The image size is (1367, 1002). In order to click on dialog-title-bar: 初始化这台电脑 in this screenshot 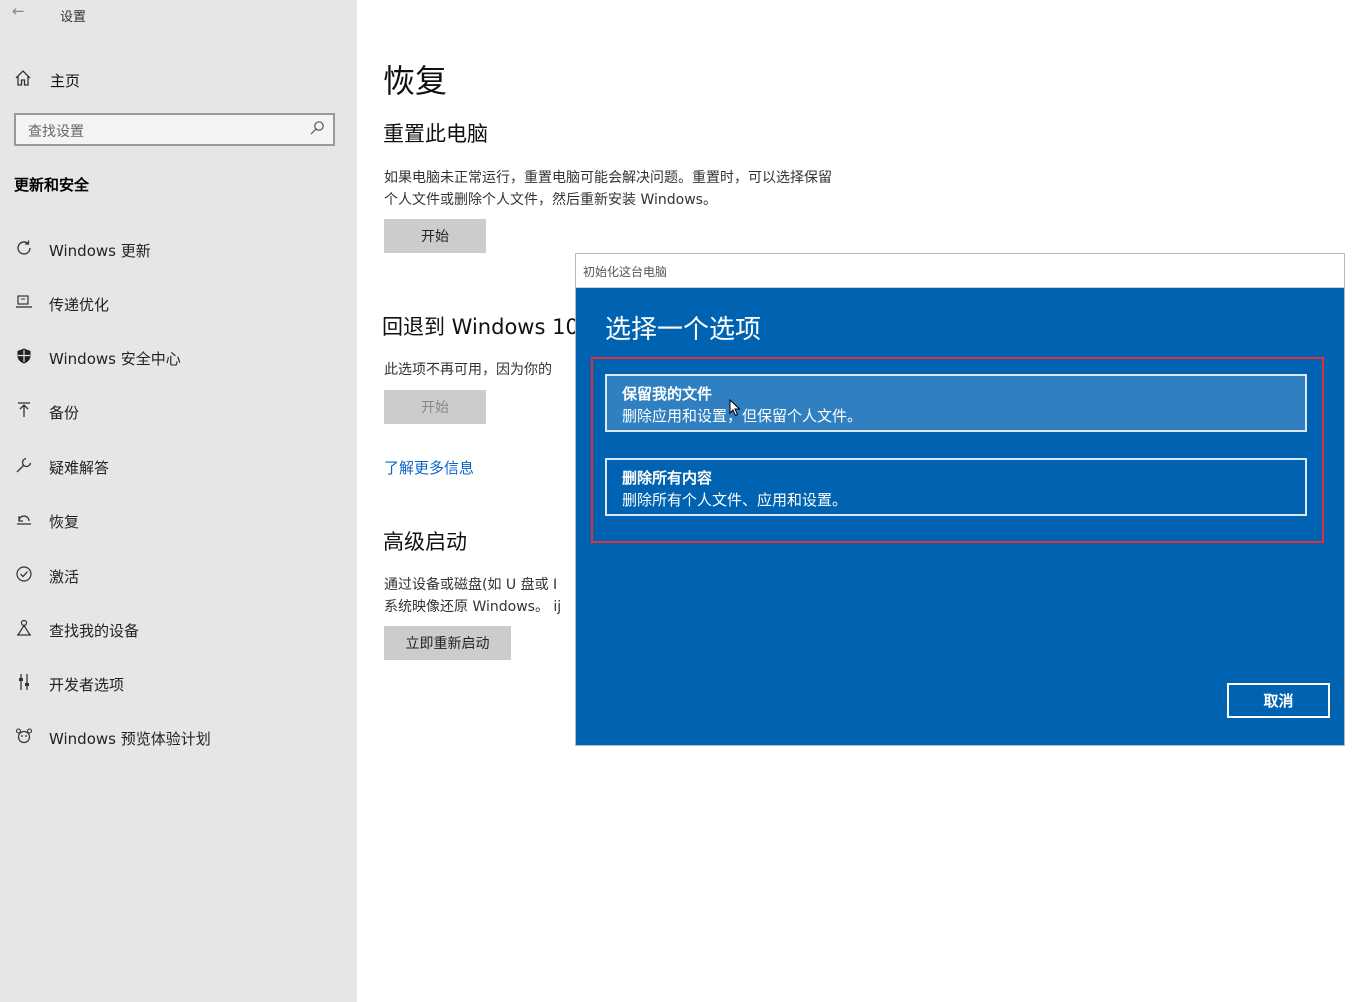, I will do `click(960, 271)`.